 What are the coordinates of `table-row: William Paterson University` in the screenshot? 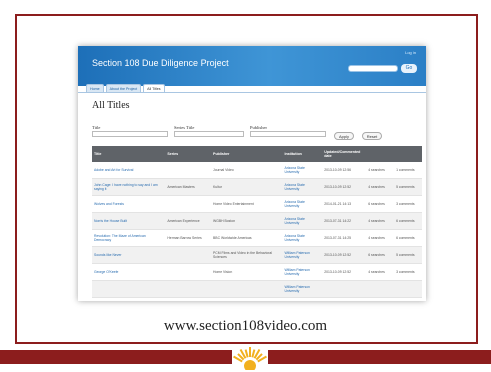 It's located at (257, 289).